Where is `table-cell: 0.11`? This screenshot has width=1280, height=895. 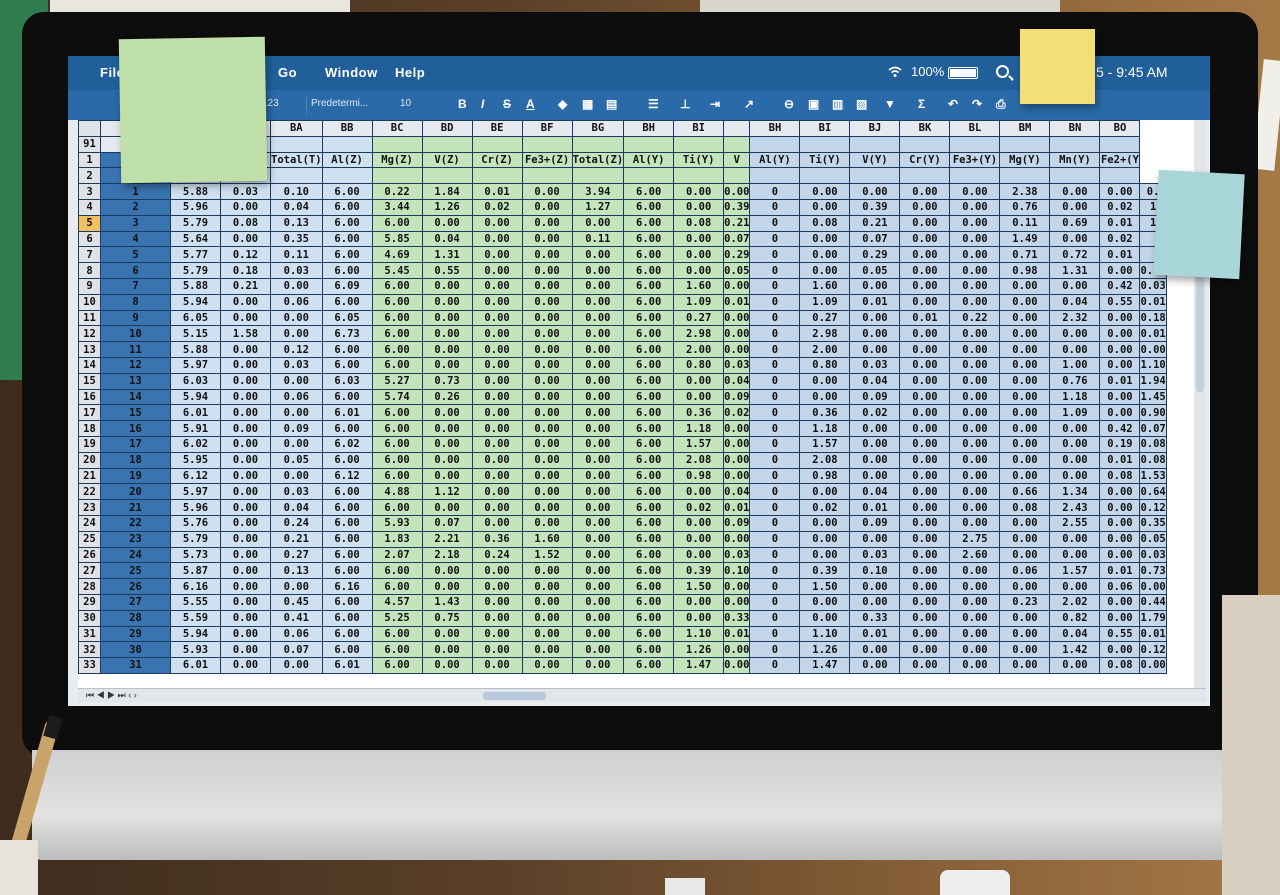 table-cell: 0.11 is located at coordinates (598, 239).